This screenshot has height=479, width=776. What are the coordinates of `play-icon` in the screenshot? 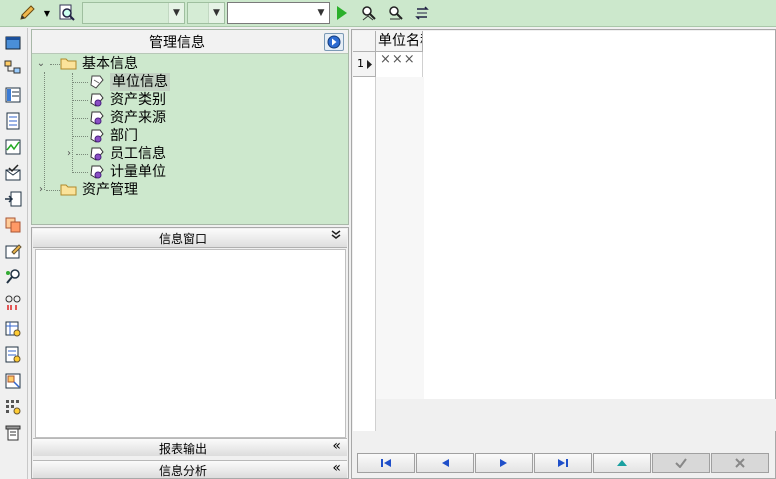 It's located at (342, 13).